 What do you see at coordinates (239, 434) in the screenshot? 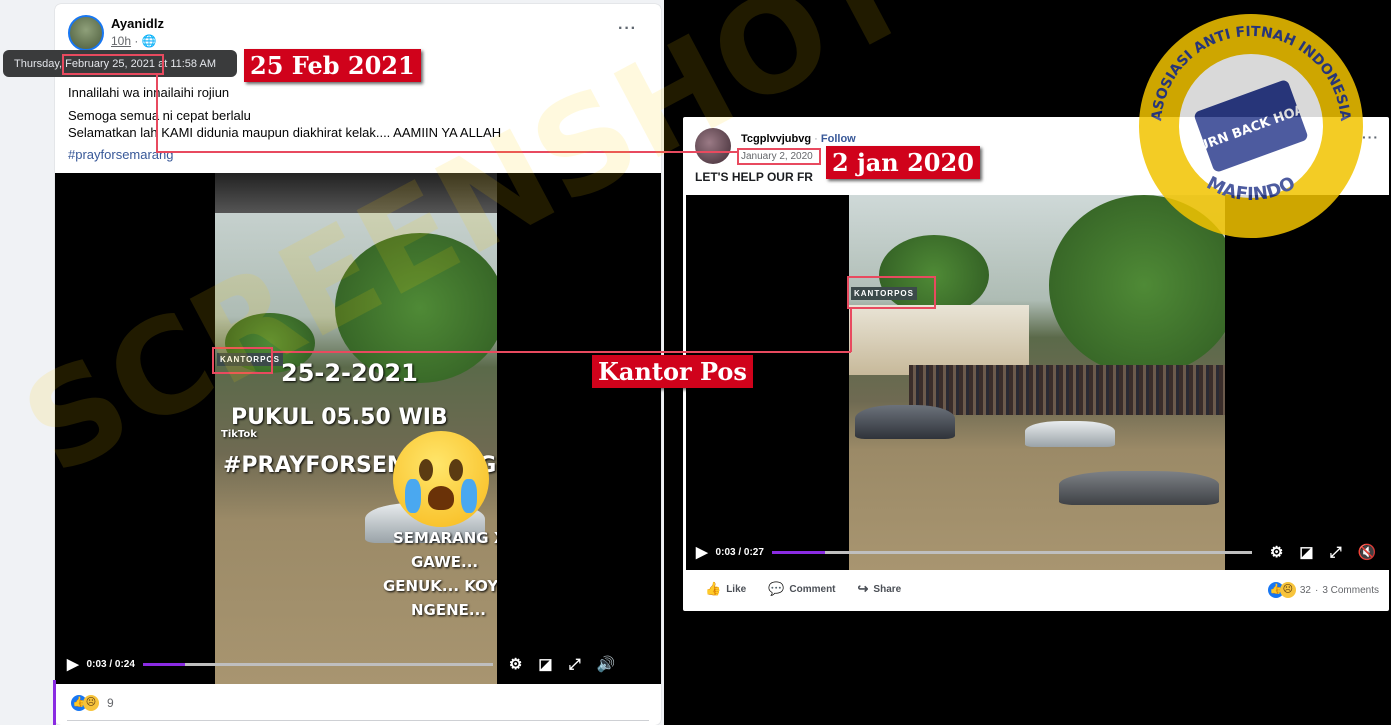
I see `video-overlay-source: TikTok` at bounding box center [239, 434].